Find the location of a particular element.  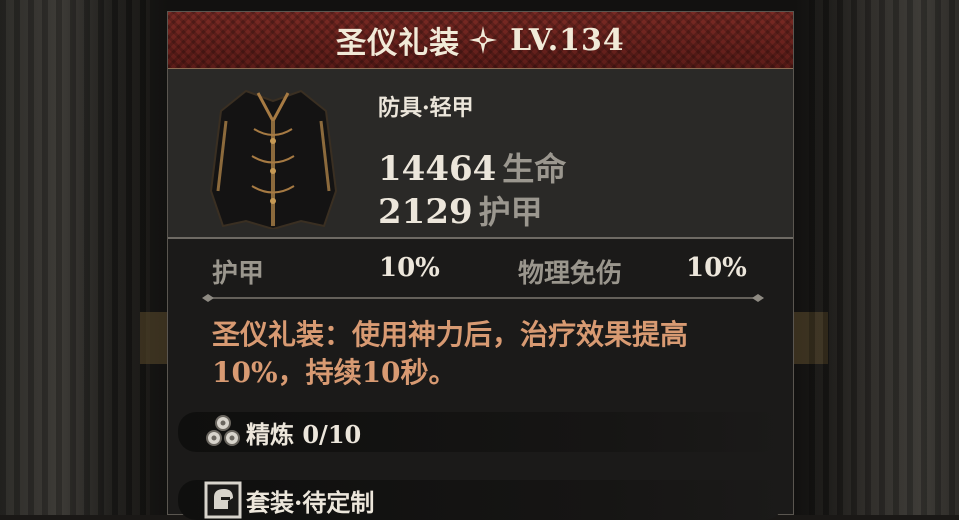

effect-line-2: 10%，持续10秒。 is located at coordinates (334, 372).